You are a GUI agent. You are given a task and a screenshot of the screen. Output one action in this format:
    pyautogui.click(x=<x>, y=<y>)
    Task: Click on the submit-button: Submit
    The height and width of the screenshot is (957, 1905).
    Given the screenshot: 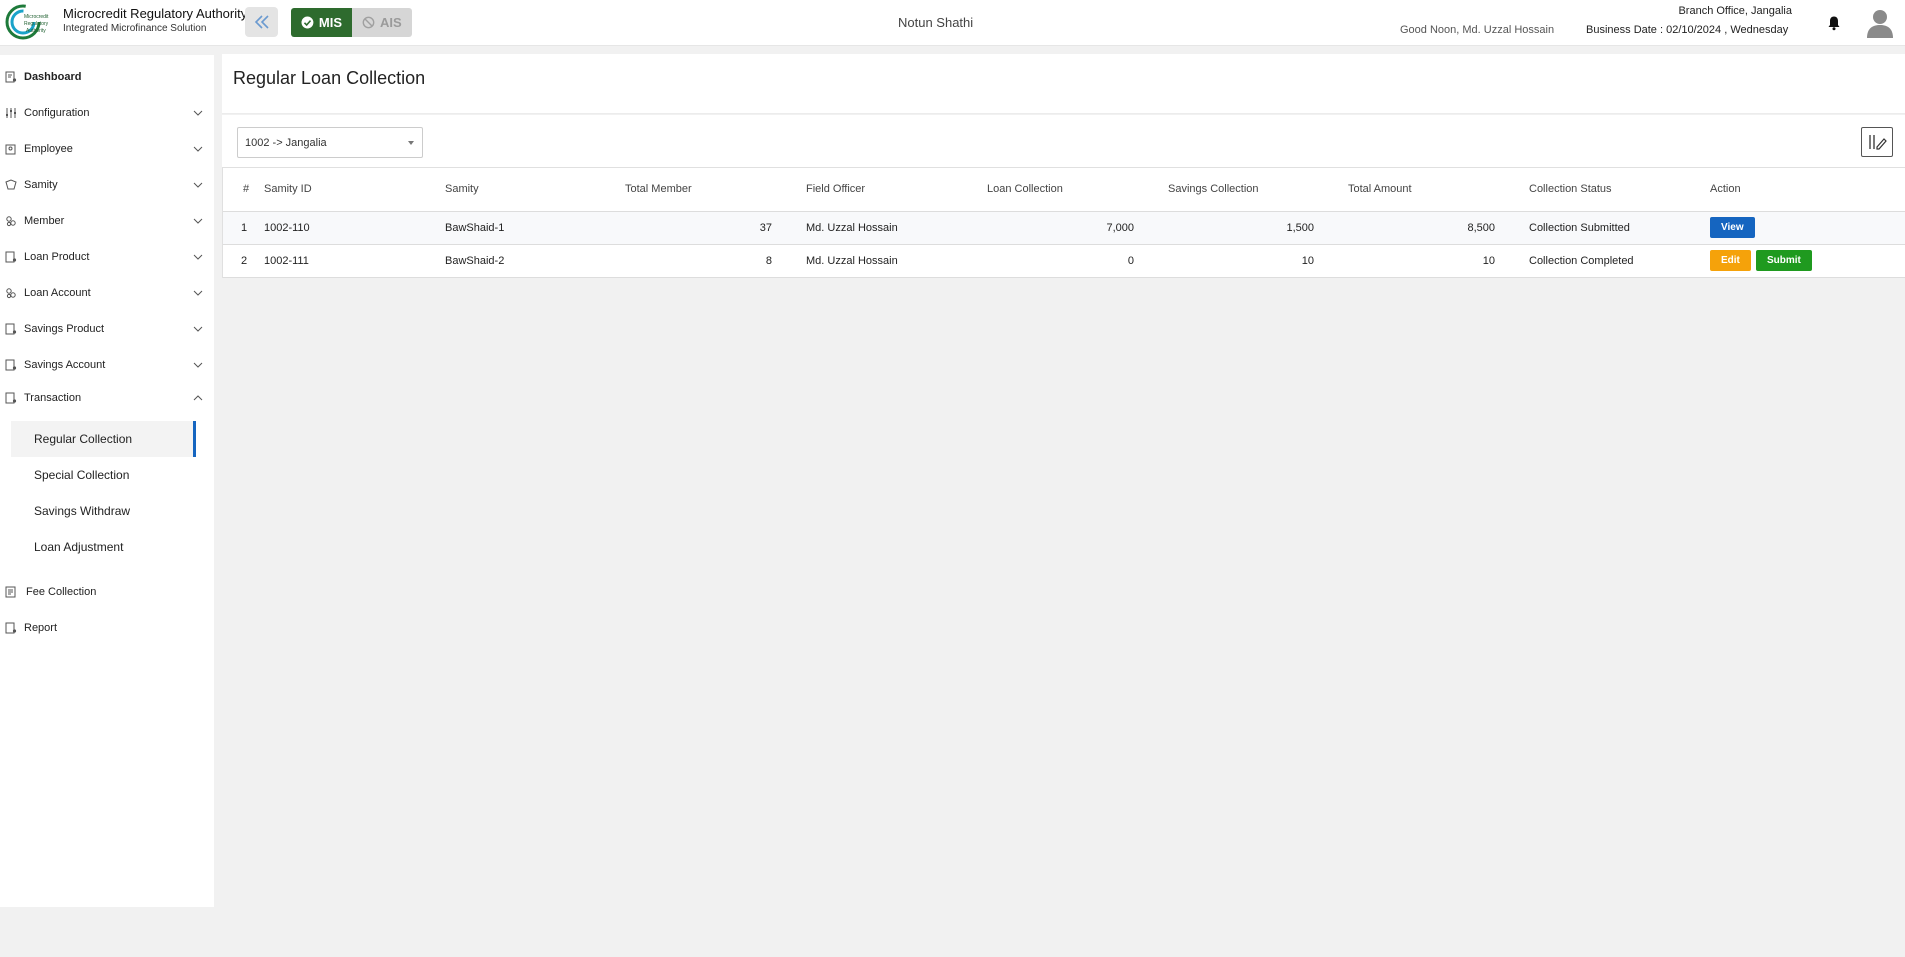 What is the action you would take?
    pyautogui.click(x=1783, y=260)
    